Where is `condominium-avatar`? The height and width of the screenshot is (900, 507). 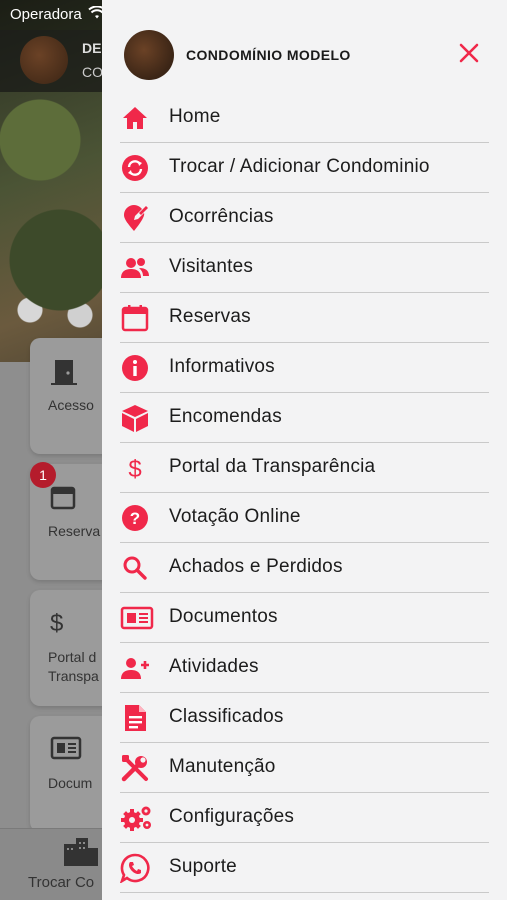
condominium-avatar is located at coordinates (149, 55).